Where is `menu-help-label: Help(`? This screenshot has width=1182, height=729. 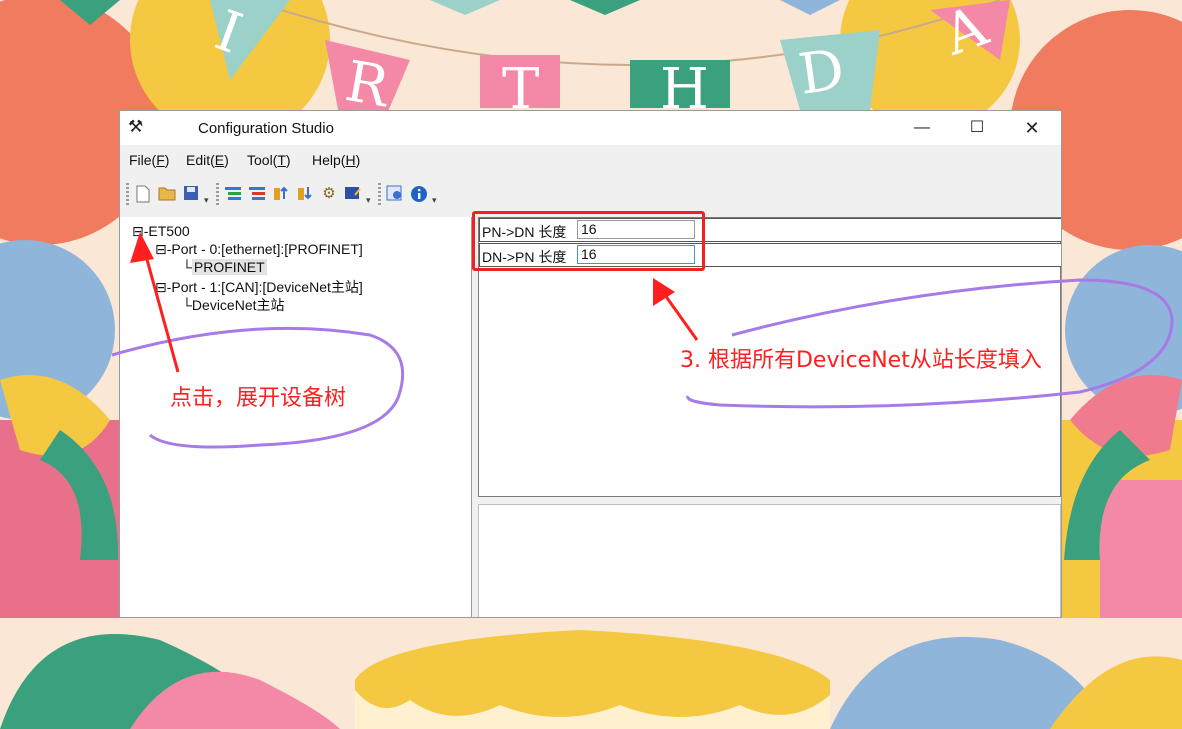 menu-help-label: Help( is located at coordinates (329, 160).